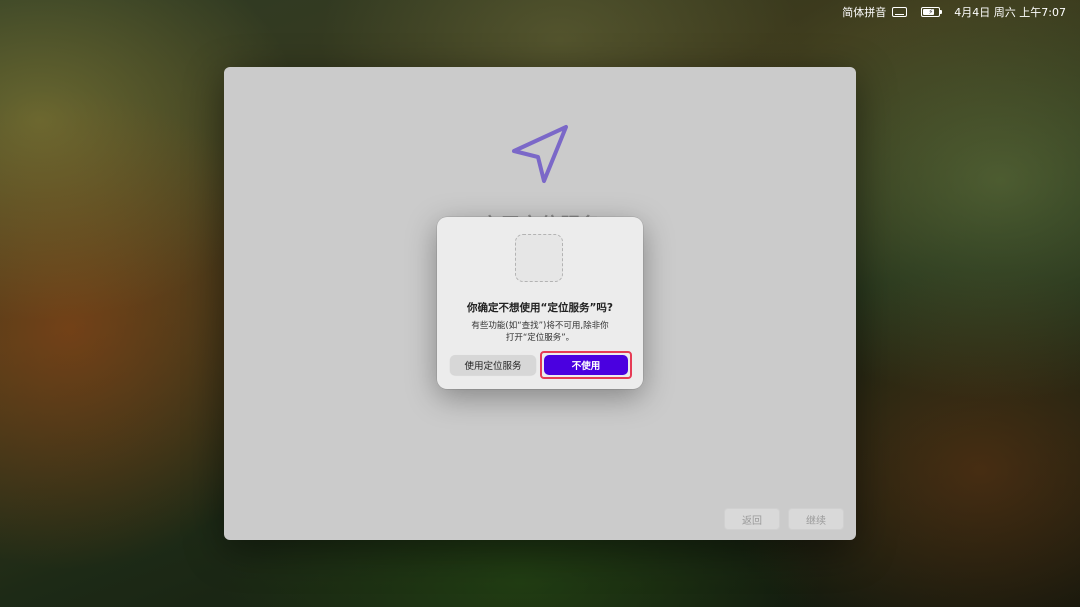 This screenshot has height=607, width=1080. What do you see at coordinates (816, 519) in the screenshot?
I see `continue-button: 继续` at bounding box center [816, 519].